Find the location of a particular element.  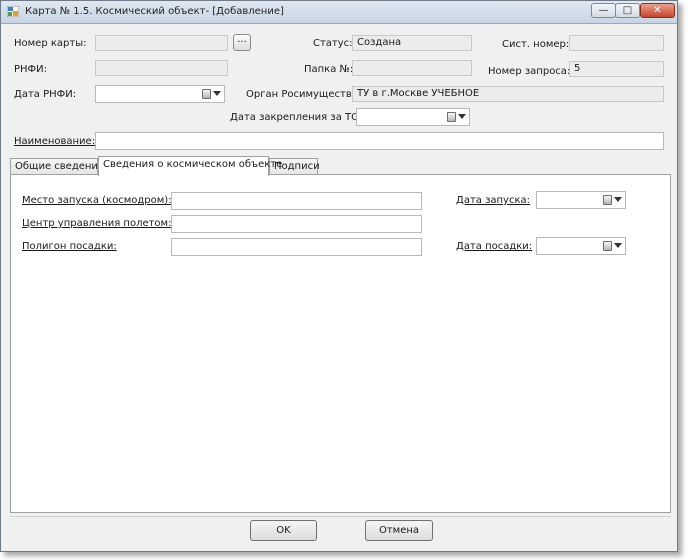

rnfi-date-label: Дата РНФИ: is located at coordinates (45, 94).